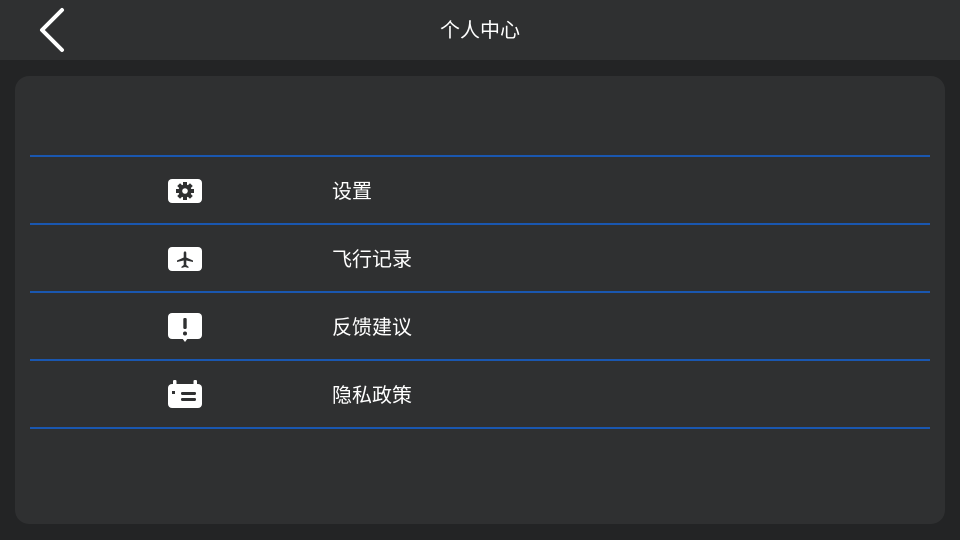 This screenshot has height=540, width=960. What do you see at coordinates (185, 395) in the screenshot?
I see `calendar-note-icon` at bounding box center [185, 395].